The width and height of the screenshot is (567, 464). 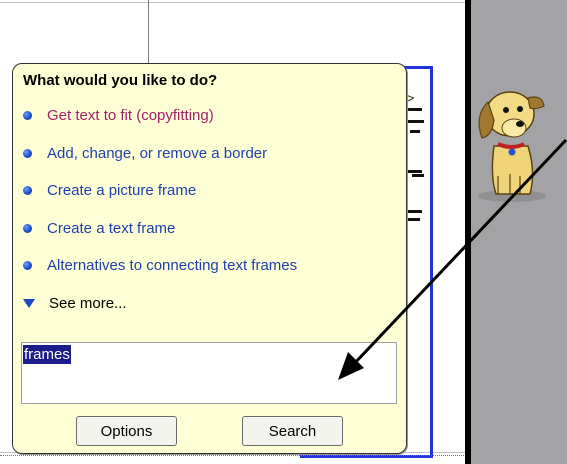 I want to click on balloon-title: What would you like to do?, so click(x=120, y=80).